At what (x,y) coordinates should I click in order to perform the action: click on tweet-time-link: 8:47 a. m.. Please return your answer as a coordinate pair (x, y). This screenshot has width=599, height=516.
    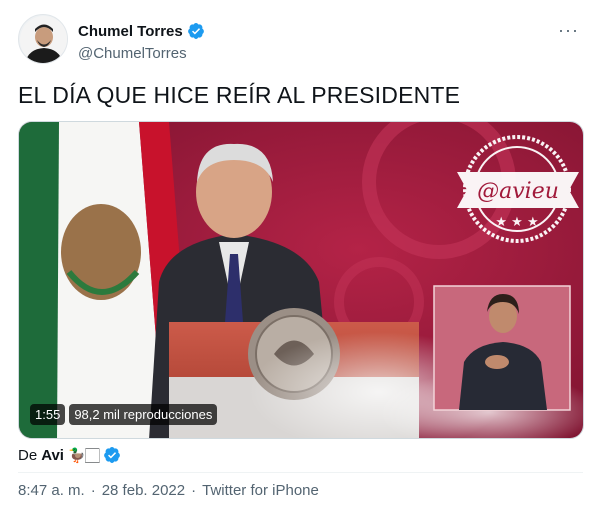
    Looking at the image, I should click on (51, 490).